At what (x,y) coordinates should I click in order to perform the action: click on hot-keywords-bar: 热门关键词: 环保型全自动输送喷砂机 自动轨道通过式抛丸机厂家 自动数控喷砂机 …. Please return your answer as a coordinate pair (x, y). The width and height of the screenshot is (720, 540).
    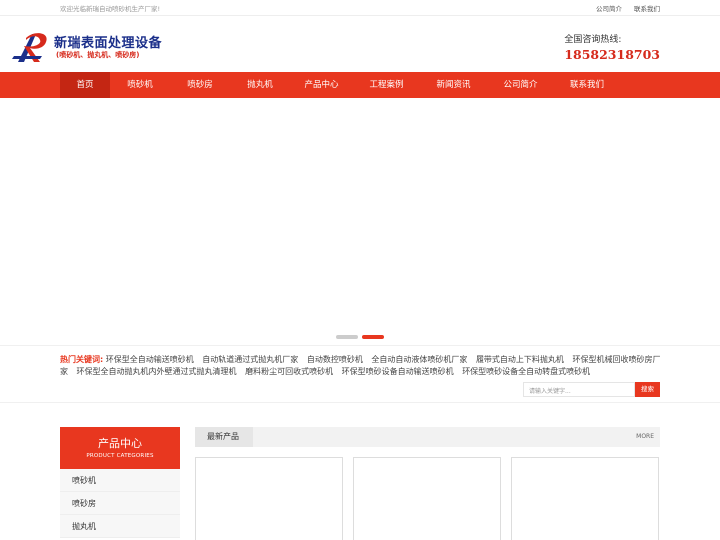
    Looking at the image, I should click on (360, 374).